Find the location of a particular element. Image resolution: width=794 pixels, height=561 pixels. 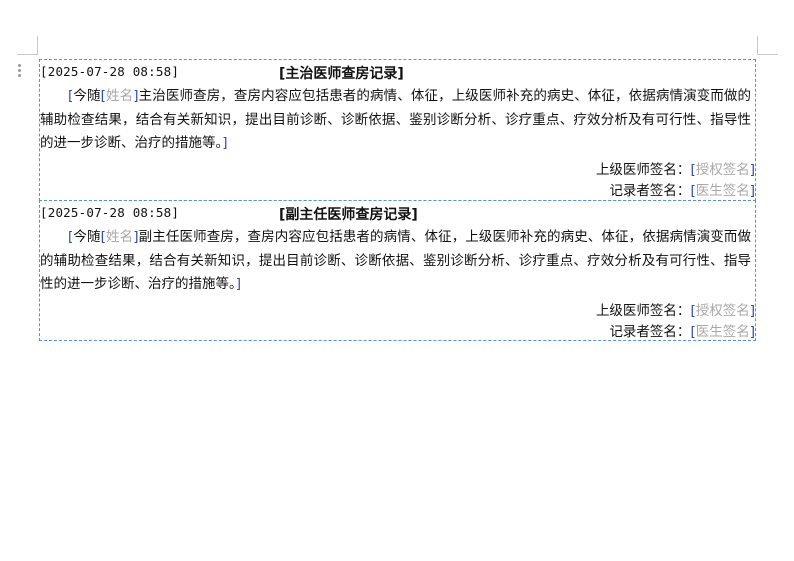

record-title: [副主任医师查房记录] is located at coordinates (348, 214).